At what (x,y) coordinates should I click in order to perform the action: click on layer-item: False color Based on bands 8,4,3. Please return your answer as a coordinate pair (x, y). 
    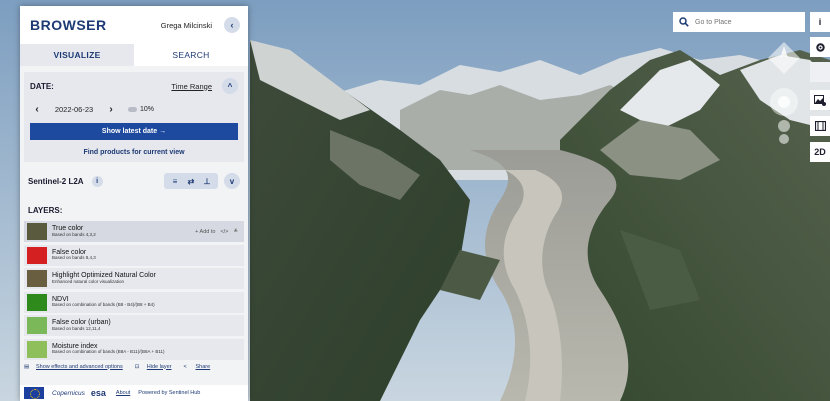
    Looking at the image, I should click on (134, 255).